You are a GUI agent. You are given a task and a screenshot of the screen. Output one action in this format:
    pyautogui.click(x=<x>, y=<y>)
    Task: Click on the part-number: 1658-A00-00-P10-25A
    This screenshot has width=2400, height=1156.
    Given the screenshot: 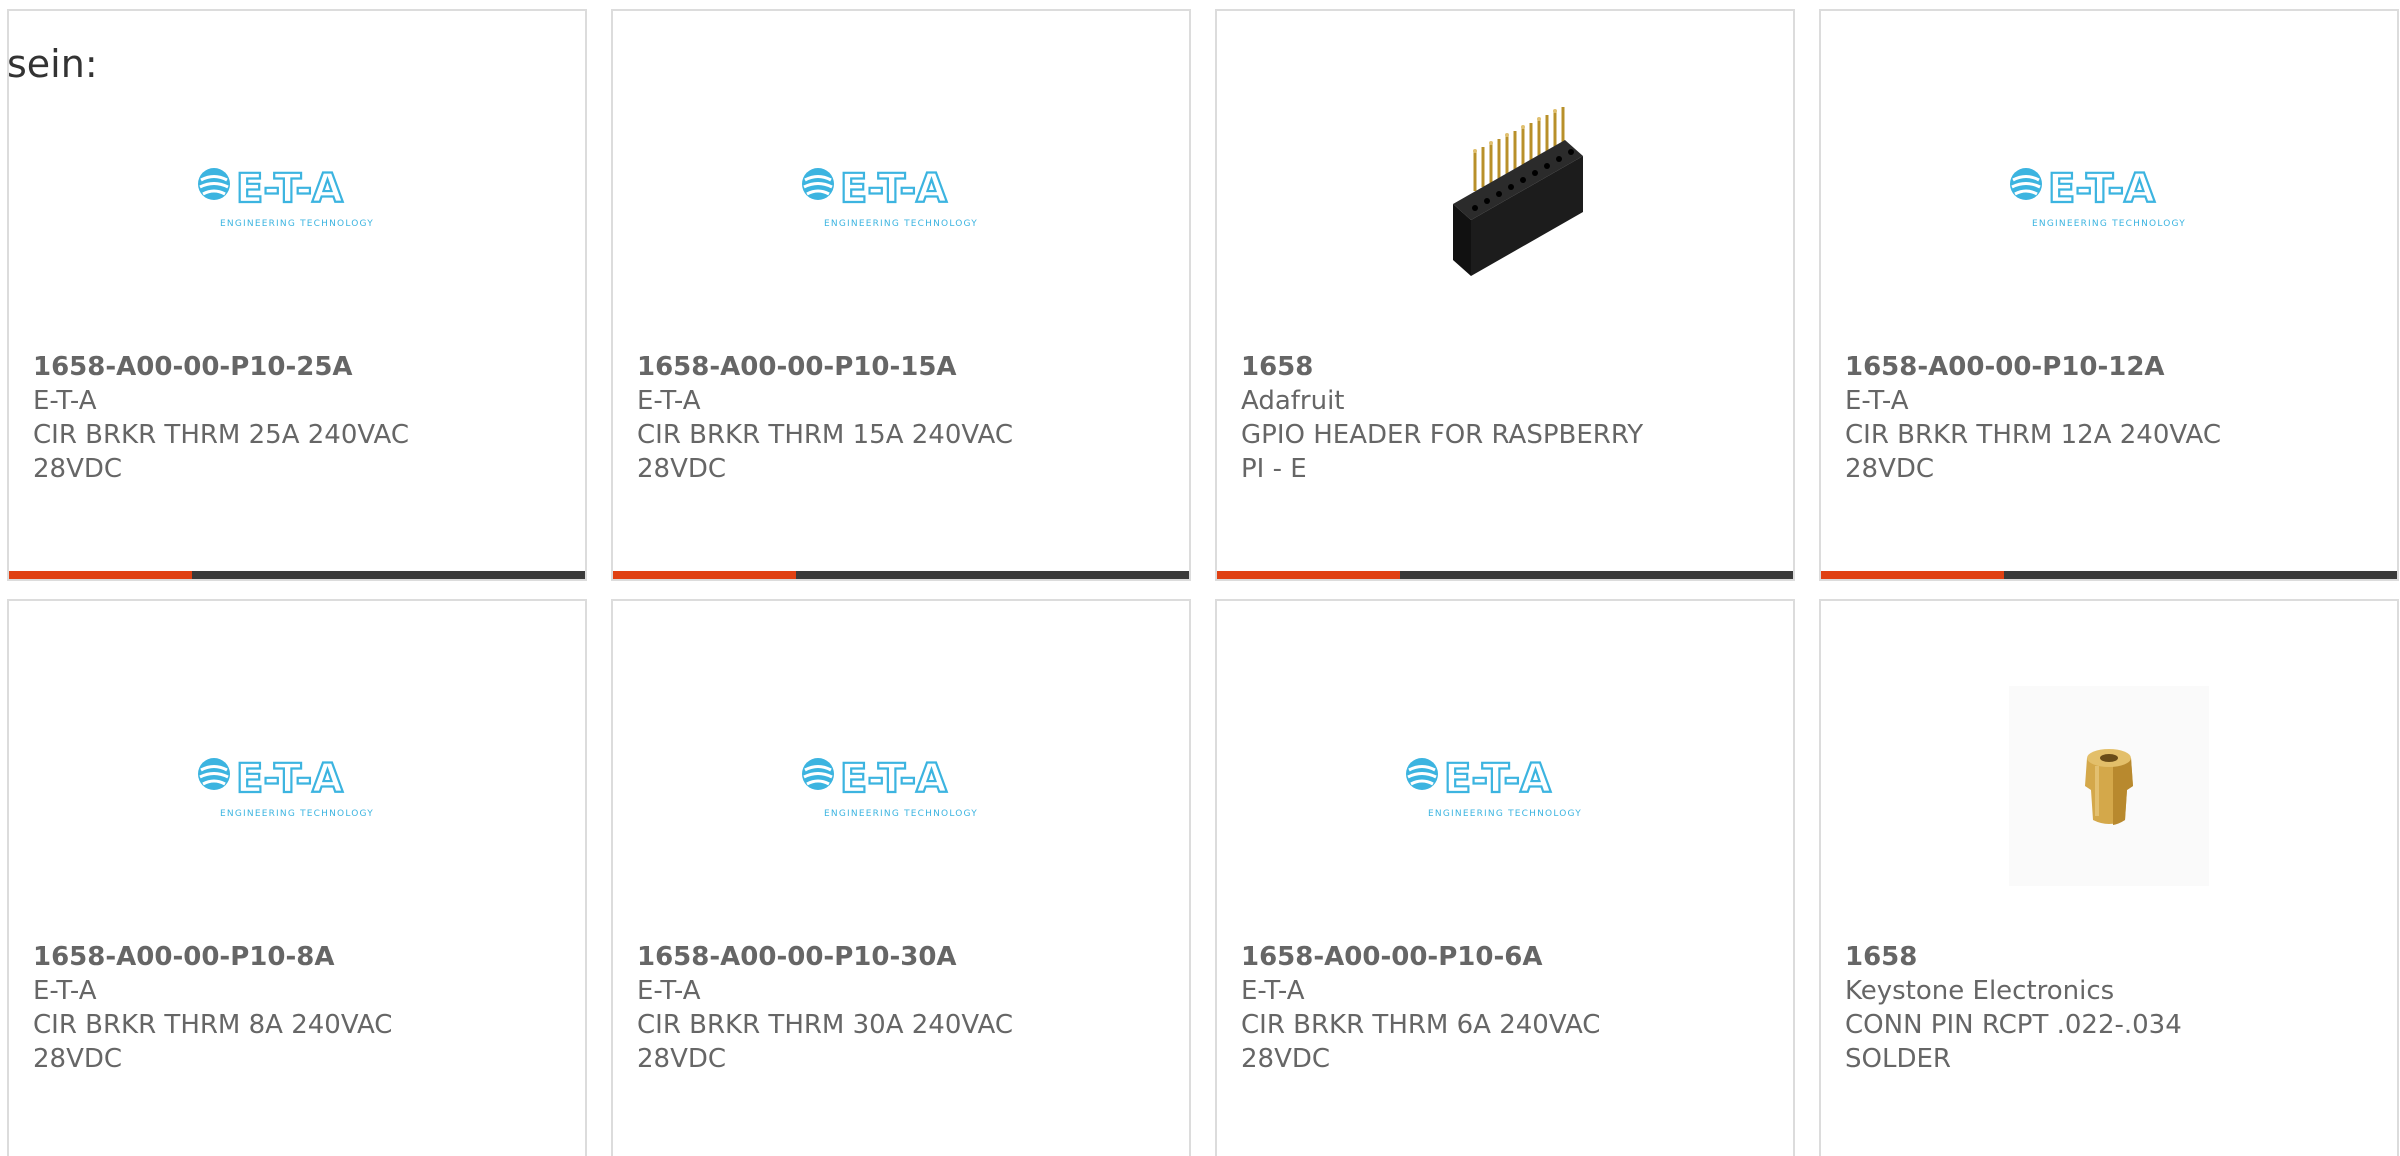 What is the action you would take?
    pyautogui.click(x=243, y=367)
    